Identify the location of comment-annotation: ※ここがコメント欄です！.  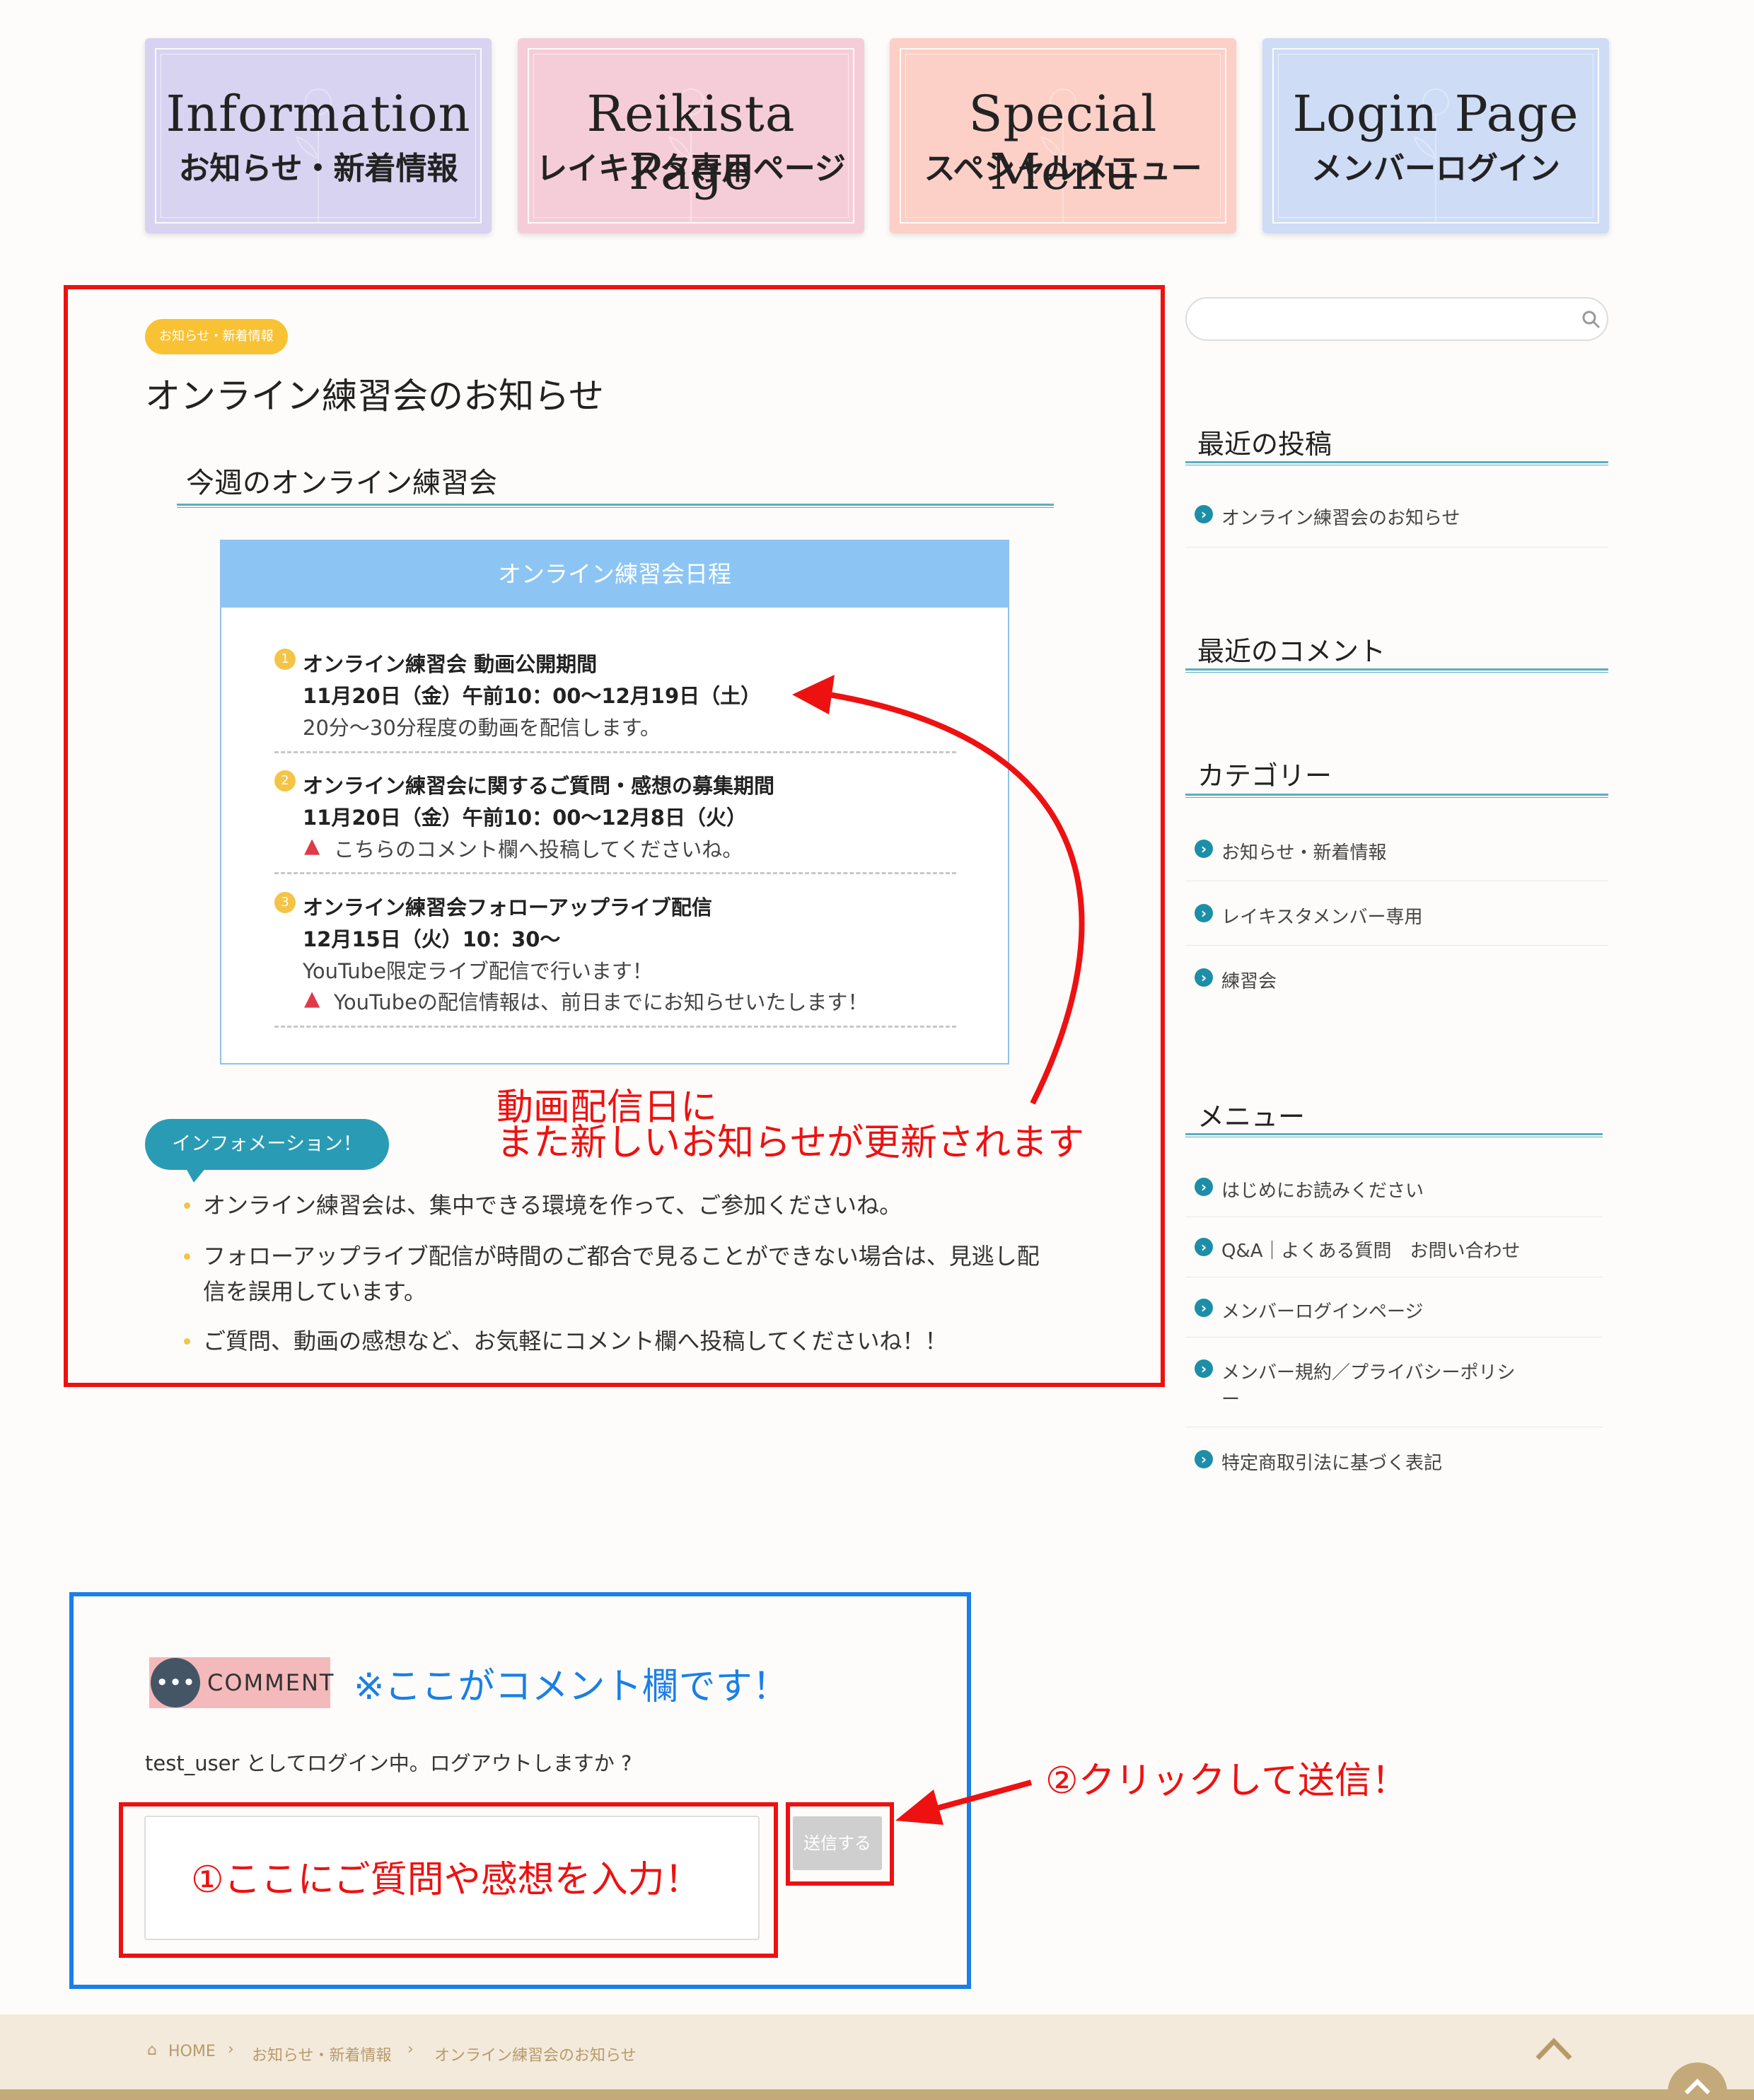
(571, 1687).